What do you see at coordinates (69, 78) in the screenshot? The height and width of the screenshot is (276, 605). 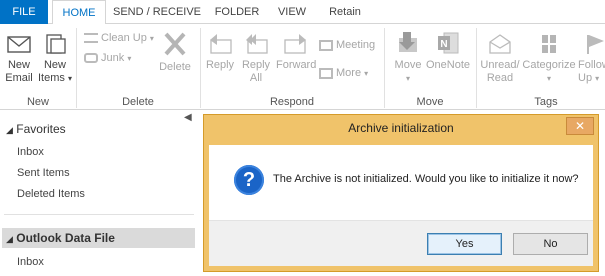 I see `new-items-caret-icon: ▾` at bounding box center [69, 78].